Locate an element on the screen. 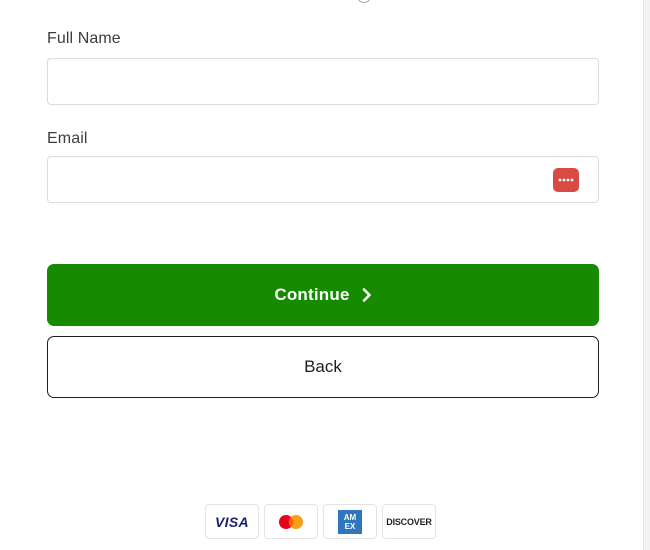  discover-card-logo: DISCOVER is located at coordinates (409, 521).